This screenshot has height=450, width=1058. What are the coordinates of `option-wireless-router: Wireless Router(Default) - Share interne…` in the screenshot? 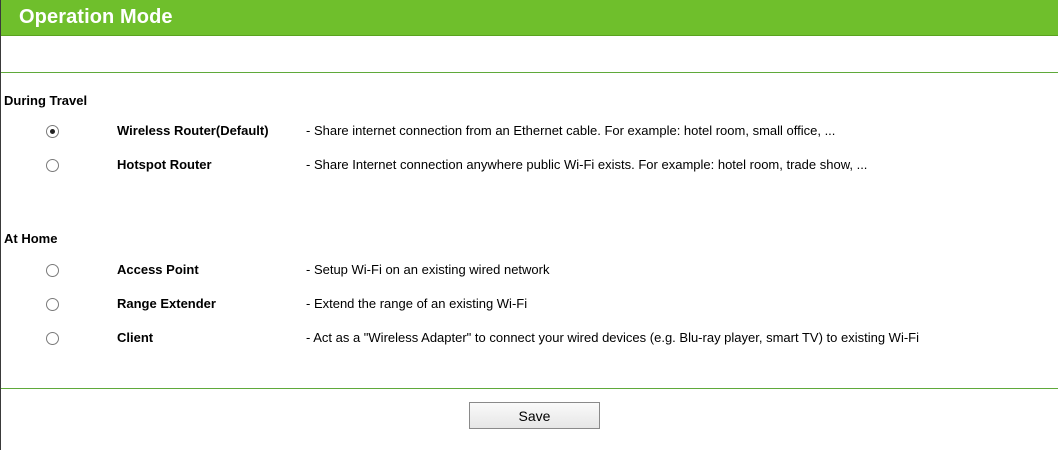 It's located at (529, 133).